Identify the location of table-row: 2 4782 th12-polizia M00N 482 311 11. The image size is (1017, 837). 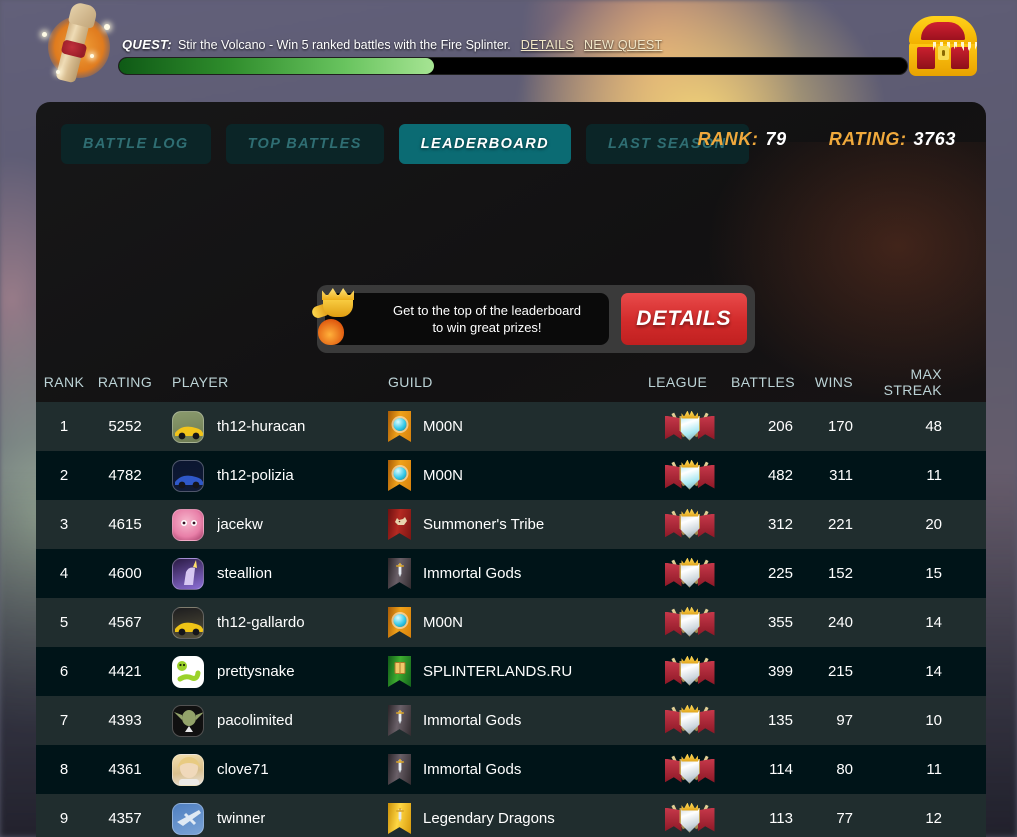
(511, 475).